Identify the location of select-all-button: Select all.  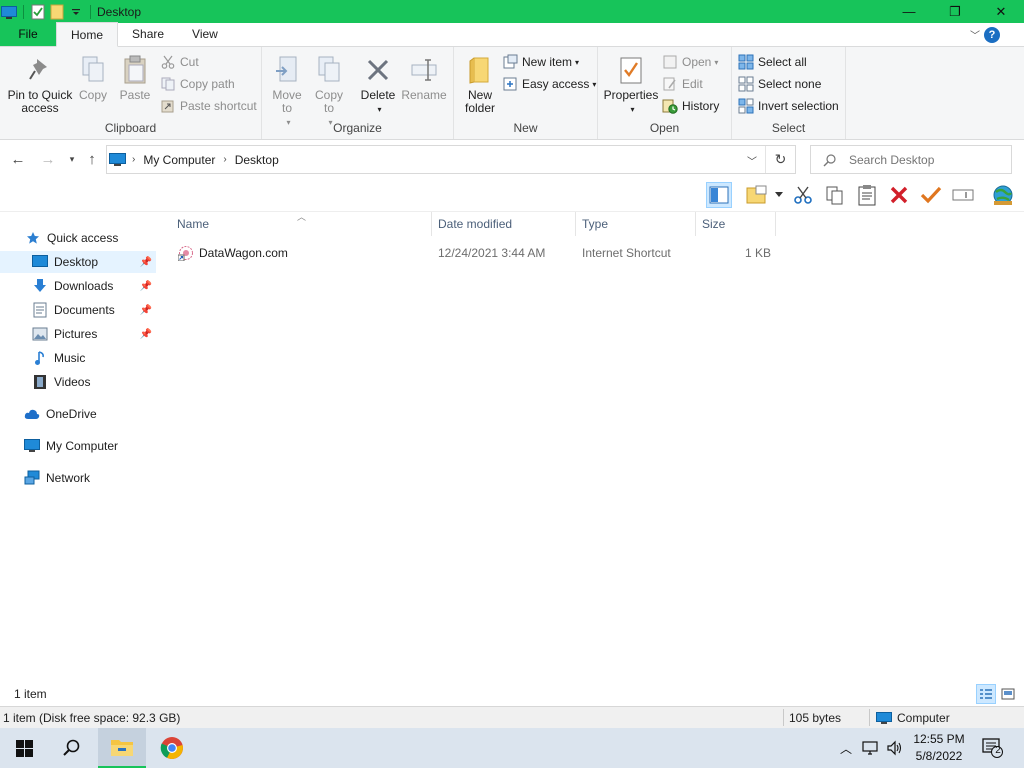
(772, 62).